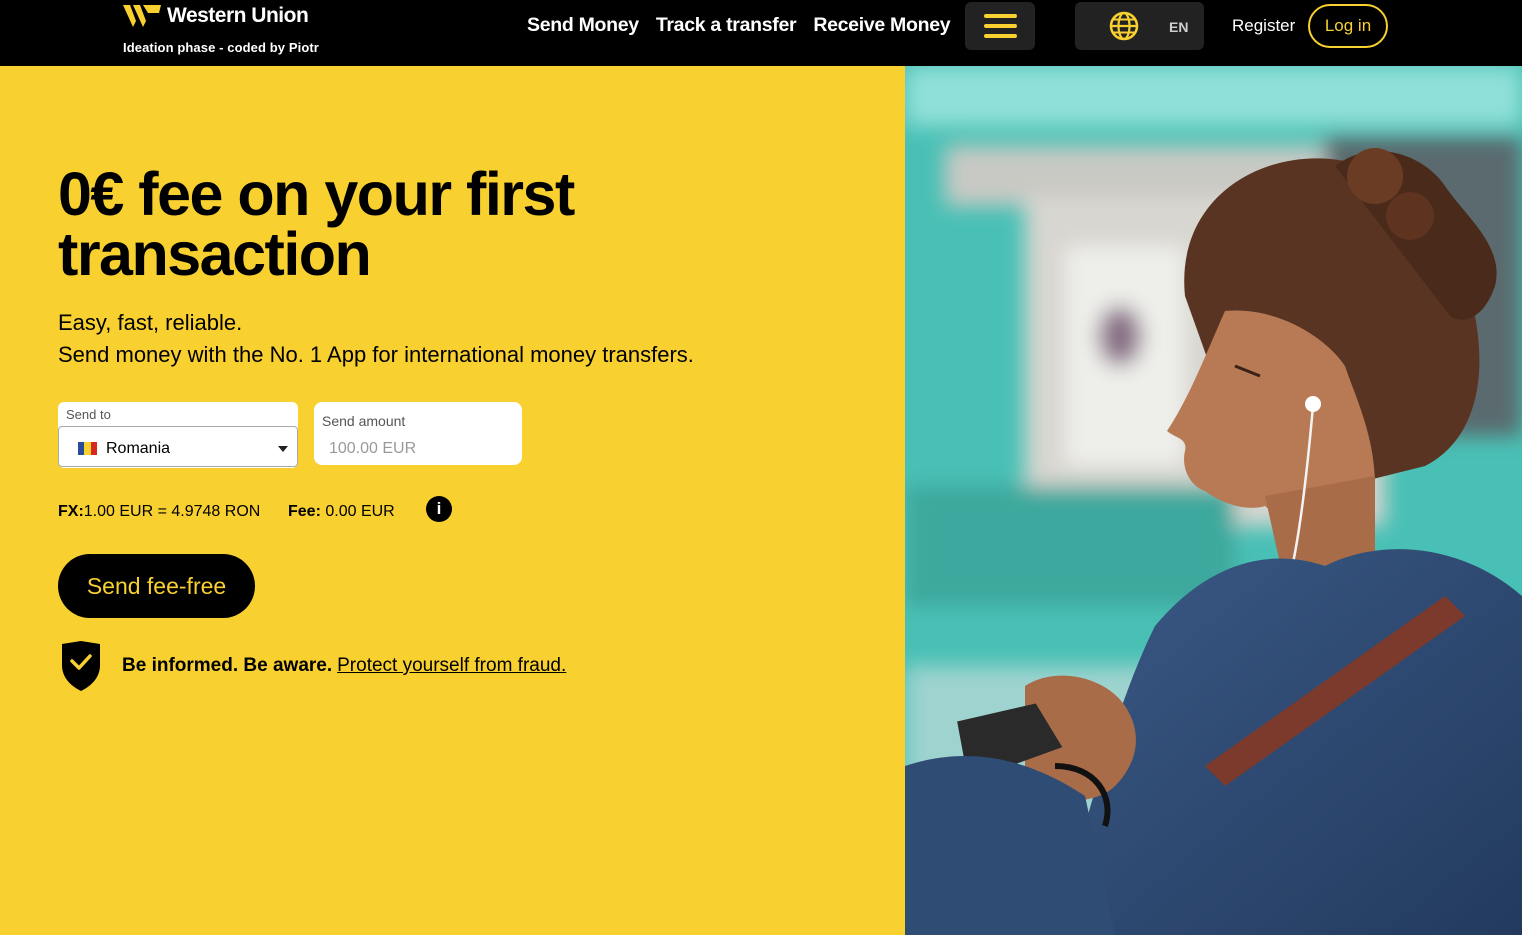 Image resolution: width=1522 pixels, height=935 pixels. What do you see at coordinates (138, 448) in the screenshot?
I see `selected-country: Romania` at bounding box center [138, 448].